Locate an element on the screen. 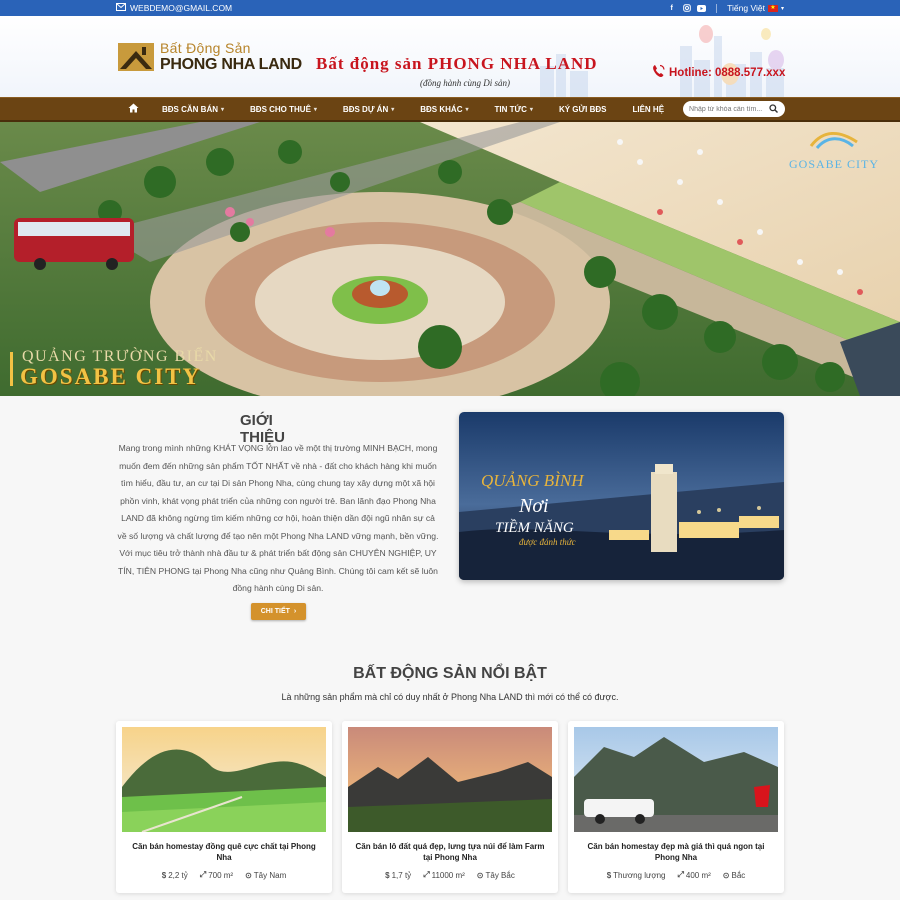  price: $2,2 tỷ is located at coordinates (175, 875).